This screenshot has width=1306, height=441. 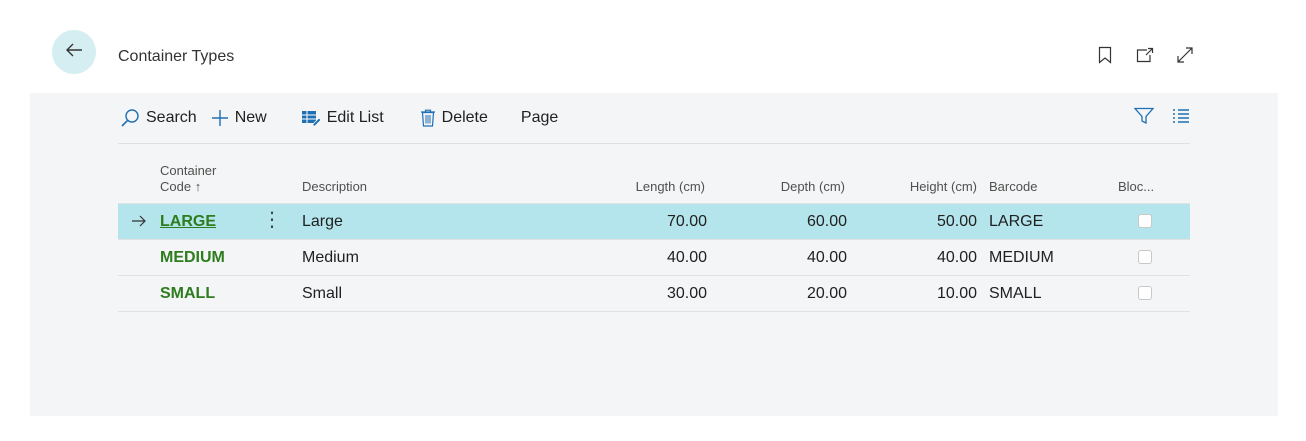 I want to click on page-title: Container Types, so click(x=176, y=56).